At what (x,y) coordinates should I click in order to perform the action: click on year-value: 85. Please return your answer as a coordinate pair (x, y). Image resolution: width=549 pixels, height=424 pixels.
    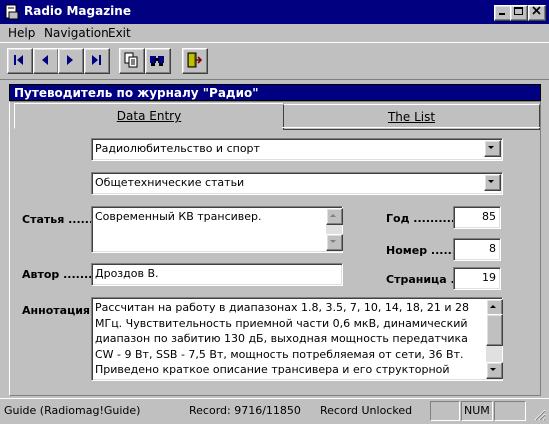
    Looking at the image, I should click on (489, 216).